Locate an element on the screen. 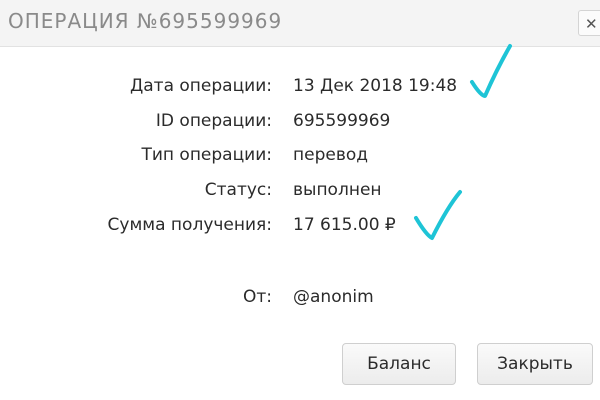  status-value: выполнен is located at coordinates (337, 190).